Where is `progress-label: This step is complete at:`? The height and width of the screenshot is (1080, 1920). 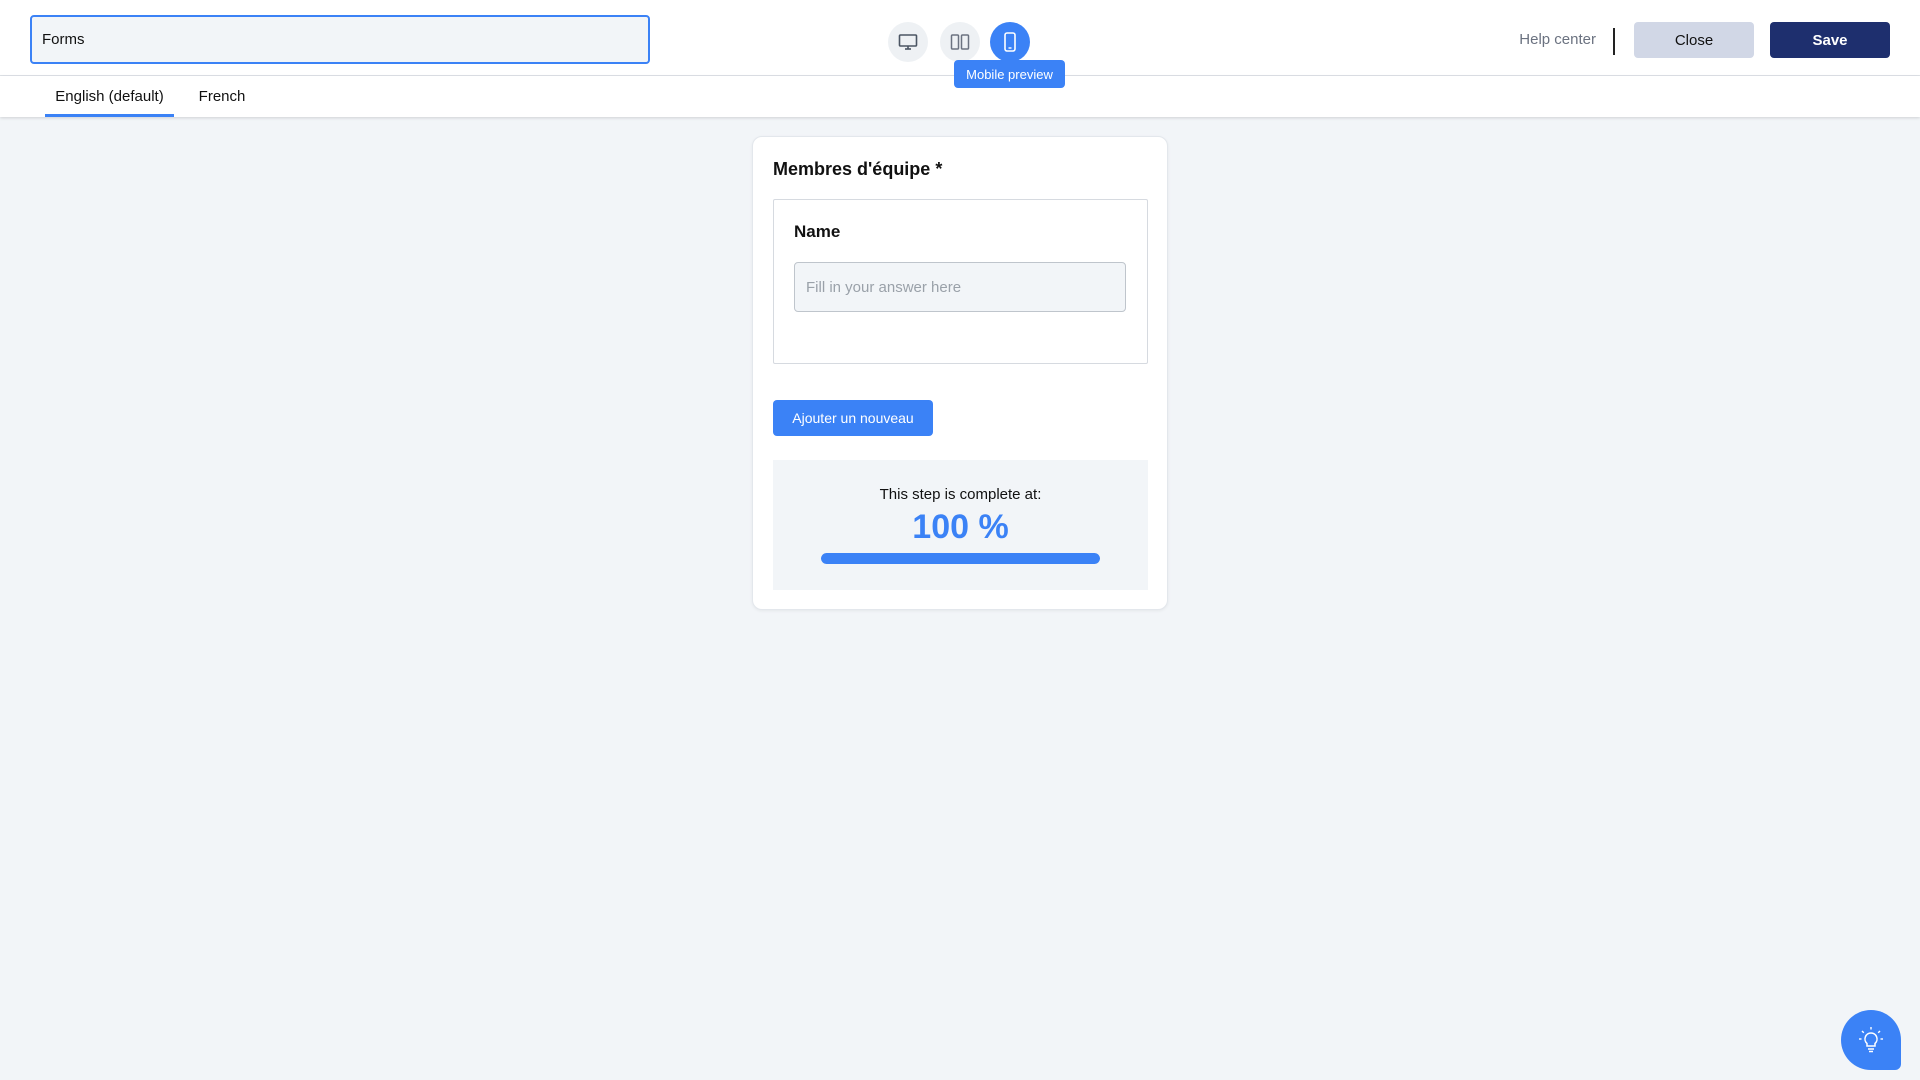 progress-label: This step is complete at: is located at coordinates (960, 494).